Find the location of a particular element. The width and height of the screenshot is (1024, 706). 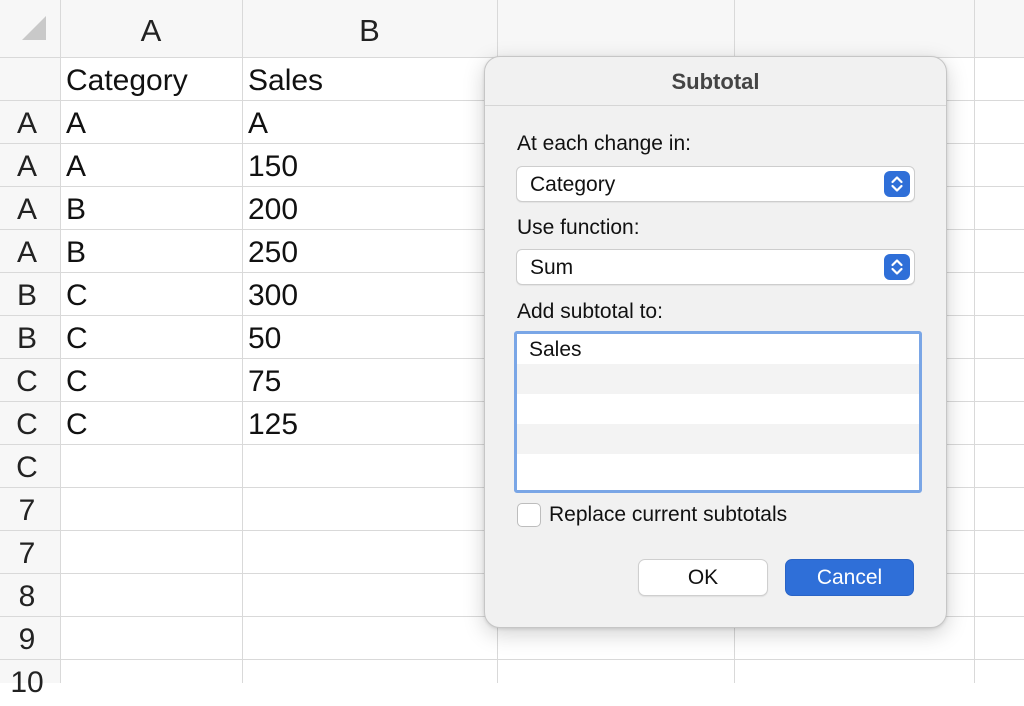

list-item-label: Sales is located at coordinates (555, 349).